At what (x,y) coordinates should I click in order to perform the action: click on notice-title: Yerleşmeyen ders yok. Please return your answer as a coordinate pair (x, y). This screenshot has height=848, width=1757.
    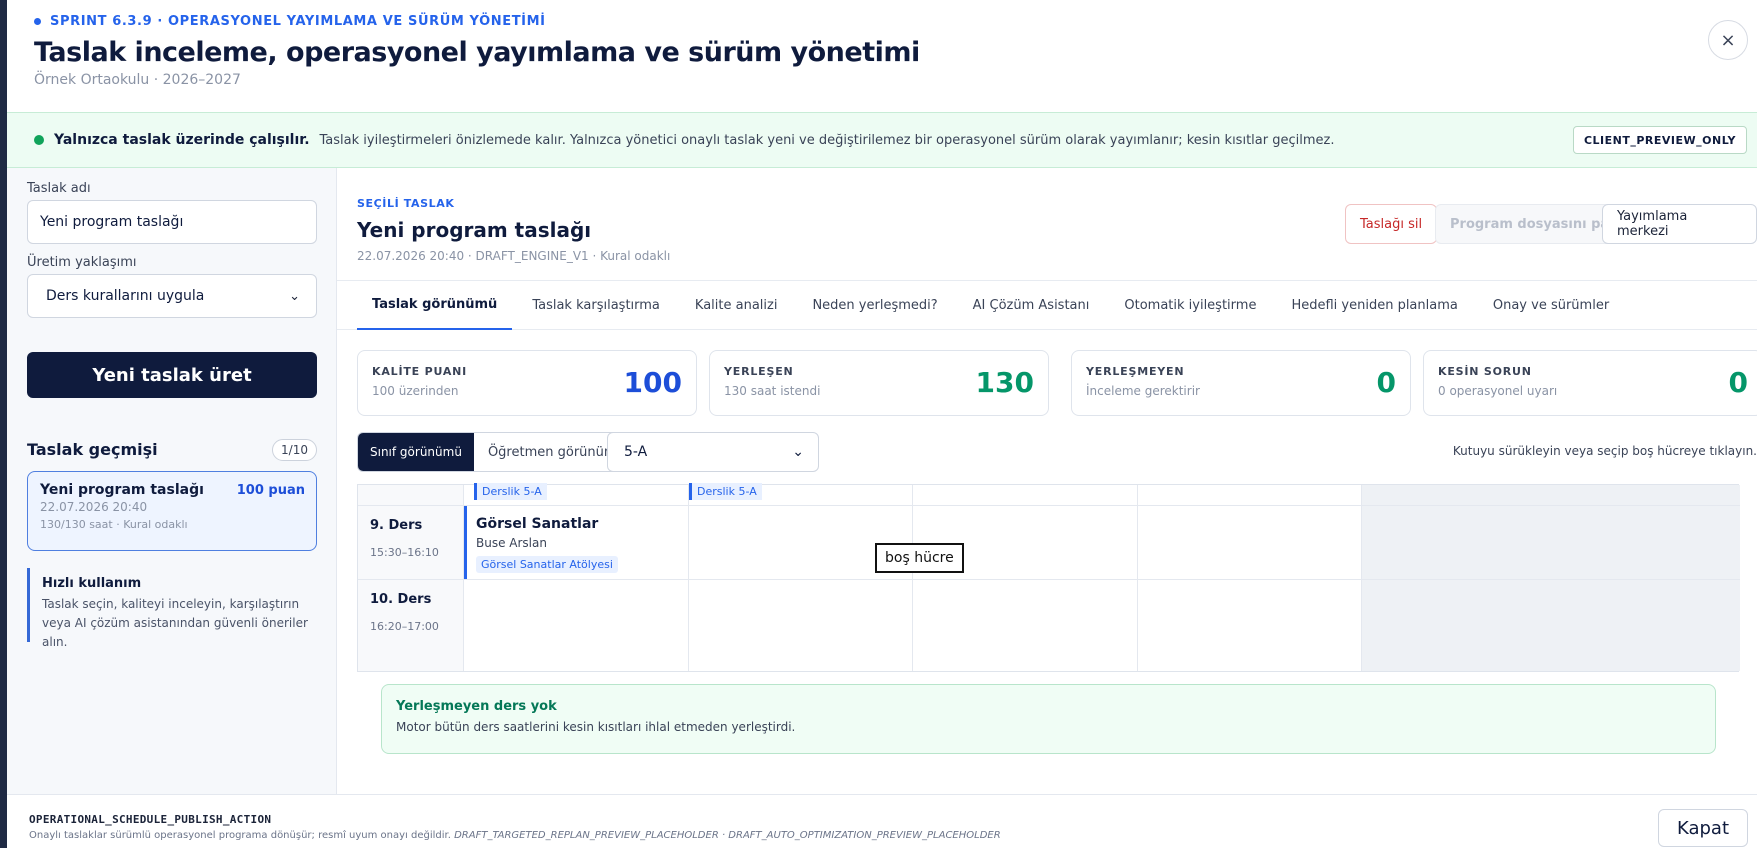
    Looking at the image, I should click on (476, 706).